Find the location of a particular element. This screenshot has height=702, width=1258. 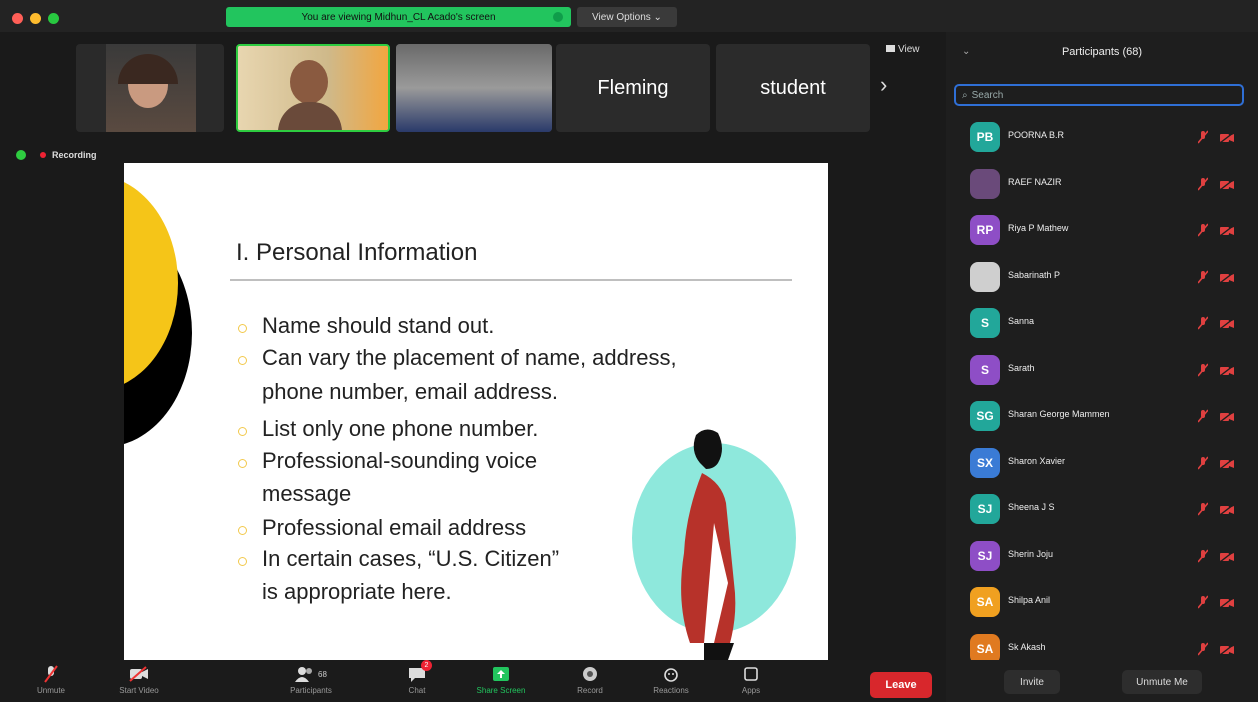

participant-row: SX Sharon Xavier is located at coordinates (1102, 463).